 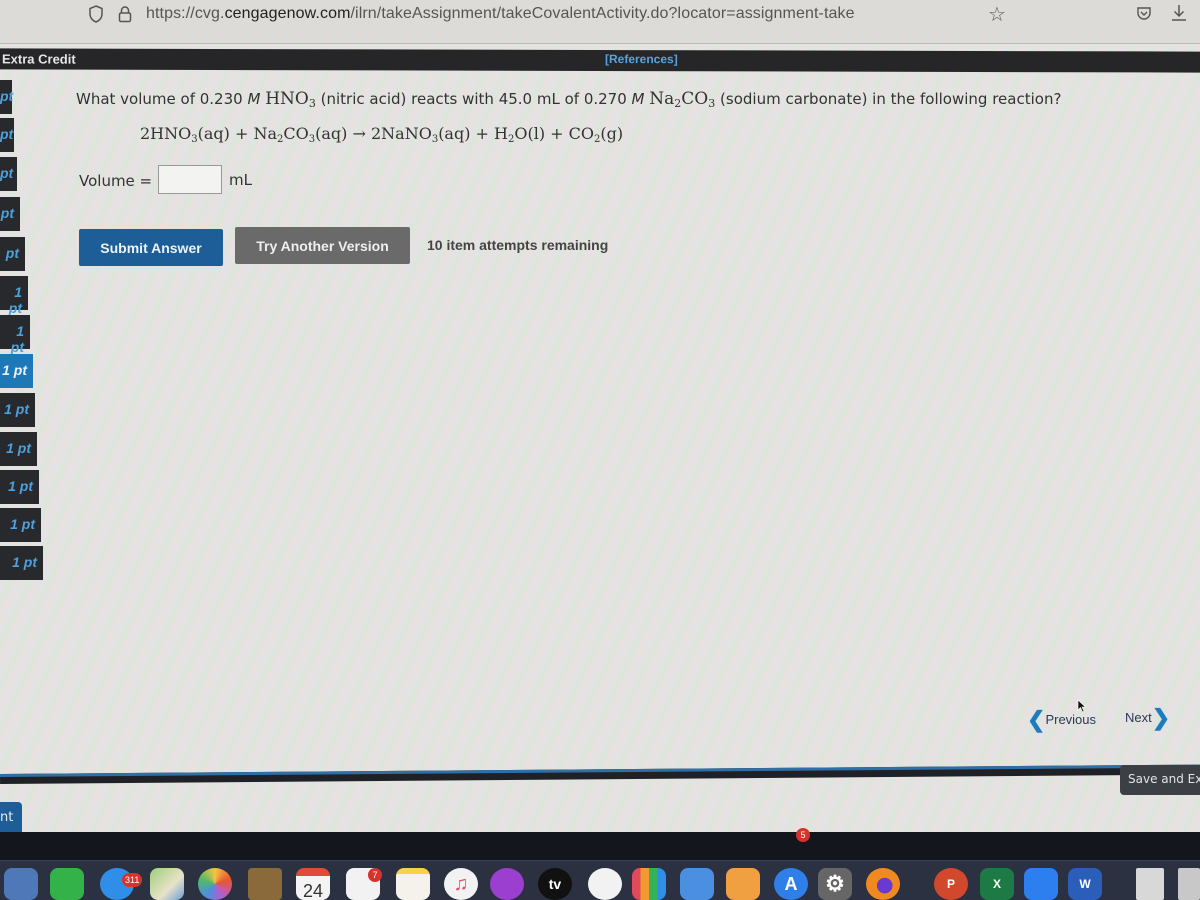 What do you see at coordinates (997, 14) in the screenshot?
I see `bookmark-star-icon: ☆` at bounding box center [997, 14].